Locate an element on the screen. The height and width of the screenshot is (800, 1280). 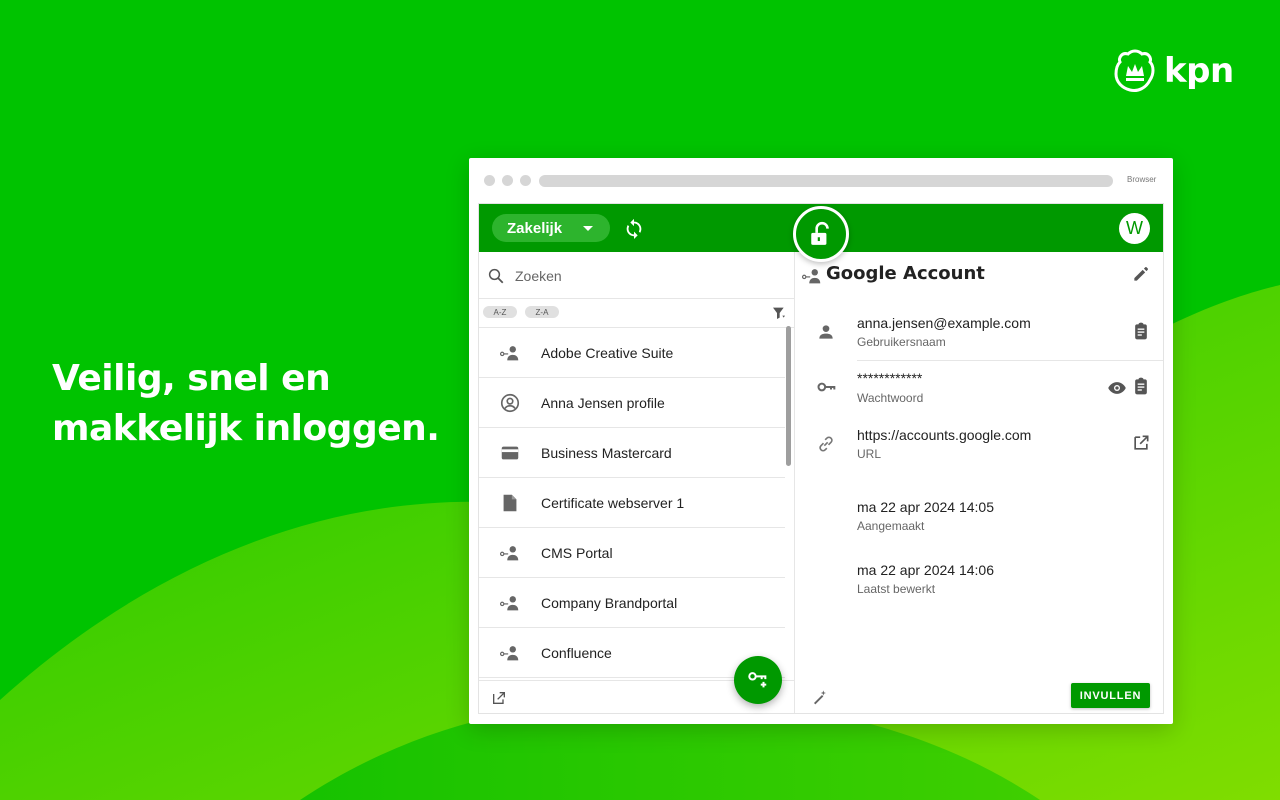
add-item-button is located at coordinates (758, 680).